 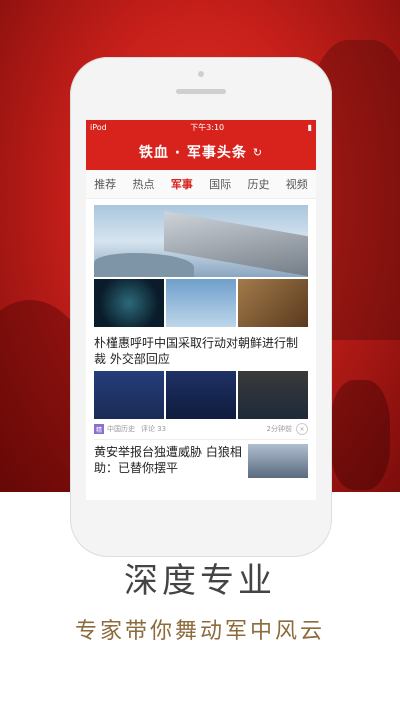 I want to click on speaker-grille, so click(x=201, y=91).